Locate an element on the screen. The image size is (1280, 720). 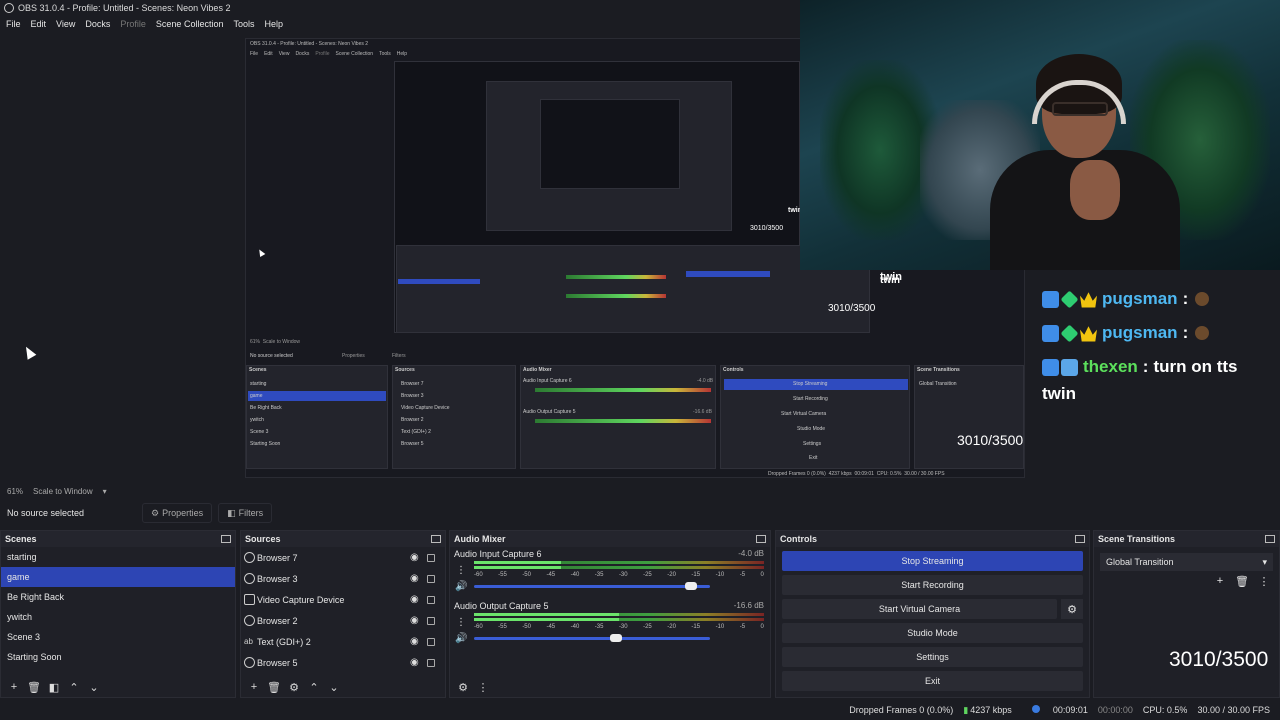
start-recording-button: Start Recording is located at coordinates (932, 585).